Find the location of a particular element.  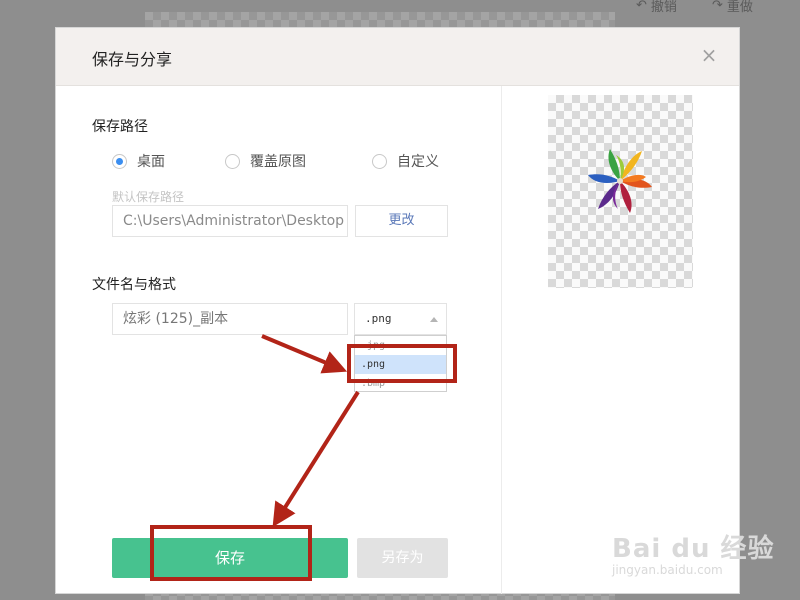

watermark: Bai du 经验 jingyan.baidu.com is located at coordinates (693, 552).